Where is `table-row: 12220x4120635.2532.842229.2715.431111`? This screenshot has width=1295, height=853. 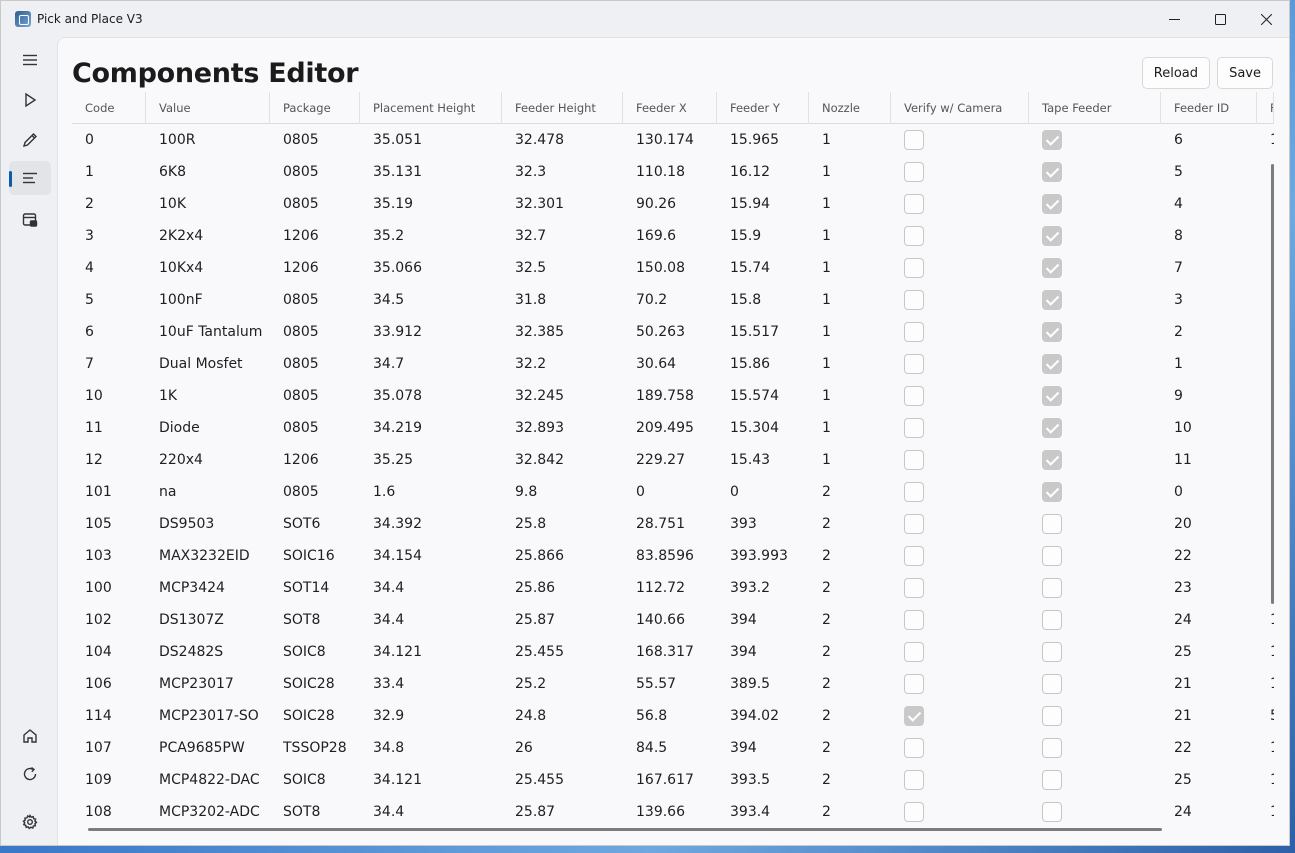
table-row: 12220x4120635.2532.842229.2715.431111 is located at coordinates (673, 460).